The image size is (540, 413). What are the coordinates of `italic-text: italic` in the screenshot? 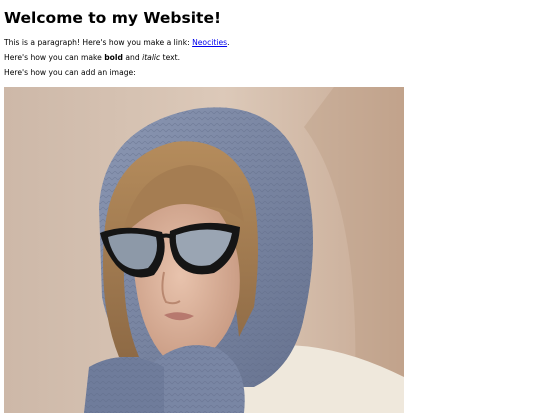 It's located at (151, 57).